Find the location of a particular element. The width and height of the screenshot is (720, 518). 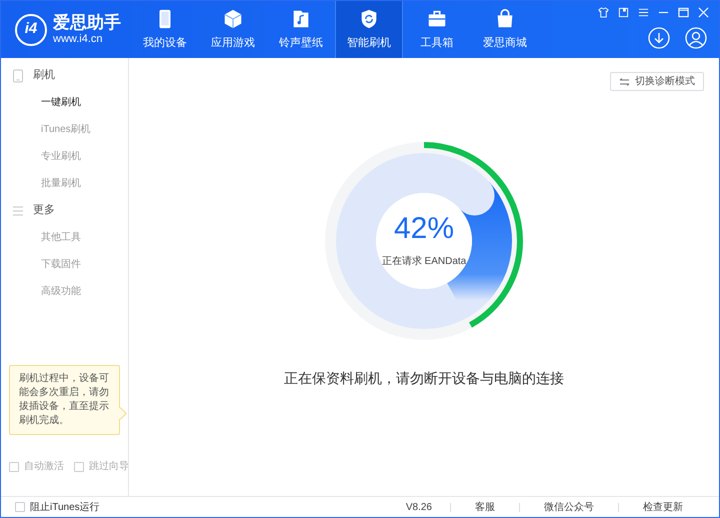

sidebar-item: iTunes刷机 is located at coordinates (66, 129).